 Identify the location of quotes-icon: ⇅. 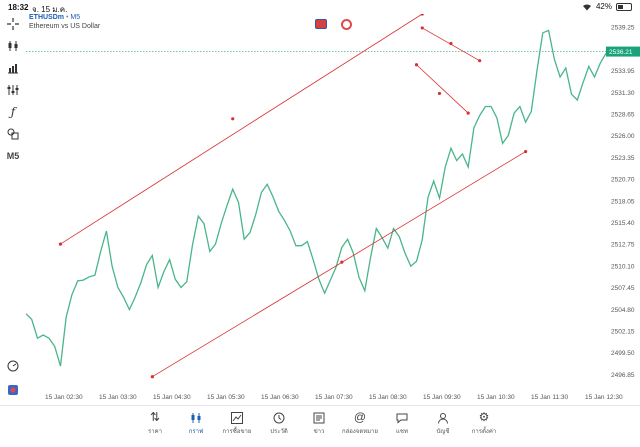
(155, 417).